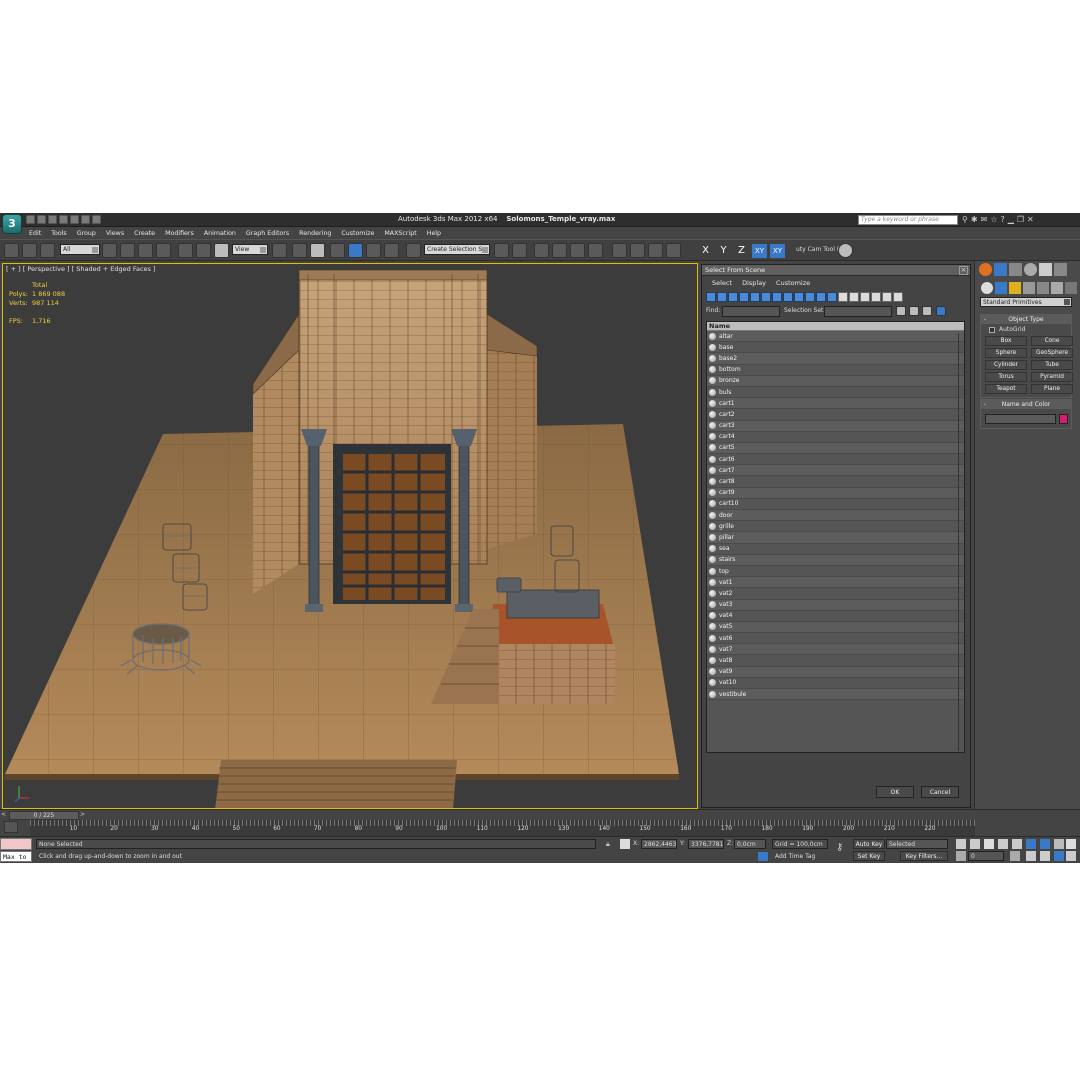 This screenshot has width=1080, height=1080. What do you see at coordinates (96, 219) in the screenshot?
I see `customize-qa-icon` at bounding box center [96, 219].